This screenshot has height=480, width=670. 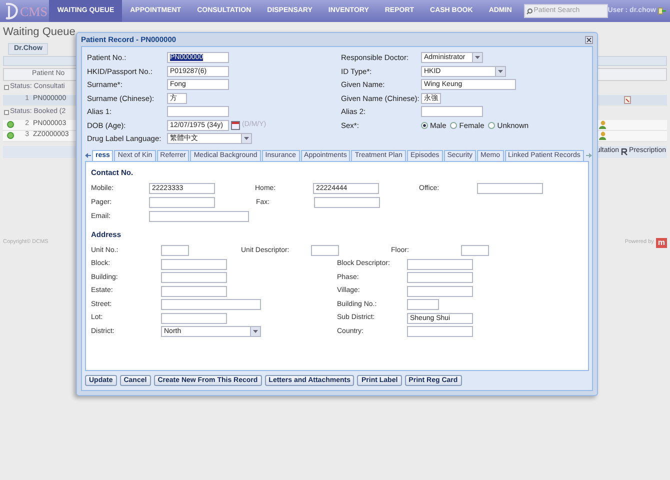 What do you see at coordinates (12, 11) in the screenshot?
I see `logo-mark-icon` at bounding box center [12, 11].